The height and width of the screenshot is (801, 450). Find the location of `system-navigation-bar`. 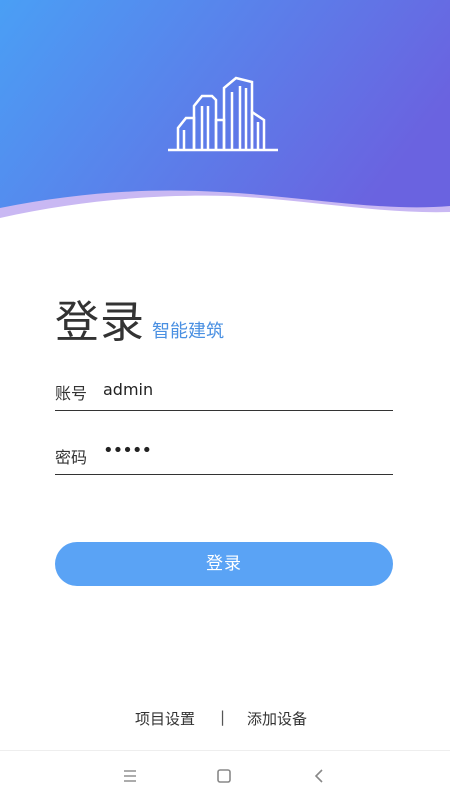

system-navigation-bar is located at coordinates (225, 775).